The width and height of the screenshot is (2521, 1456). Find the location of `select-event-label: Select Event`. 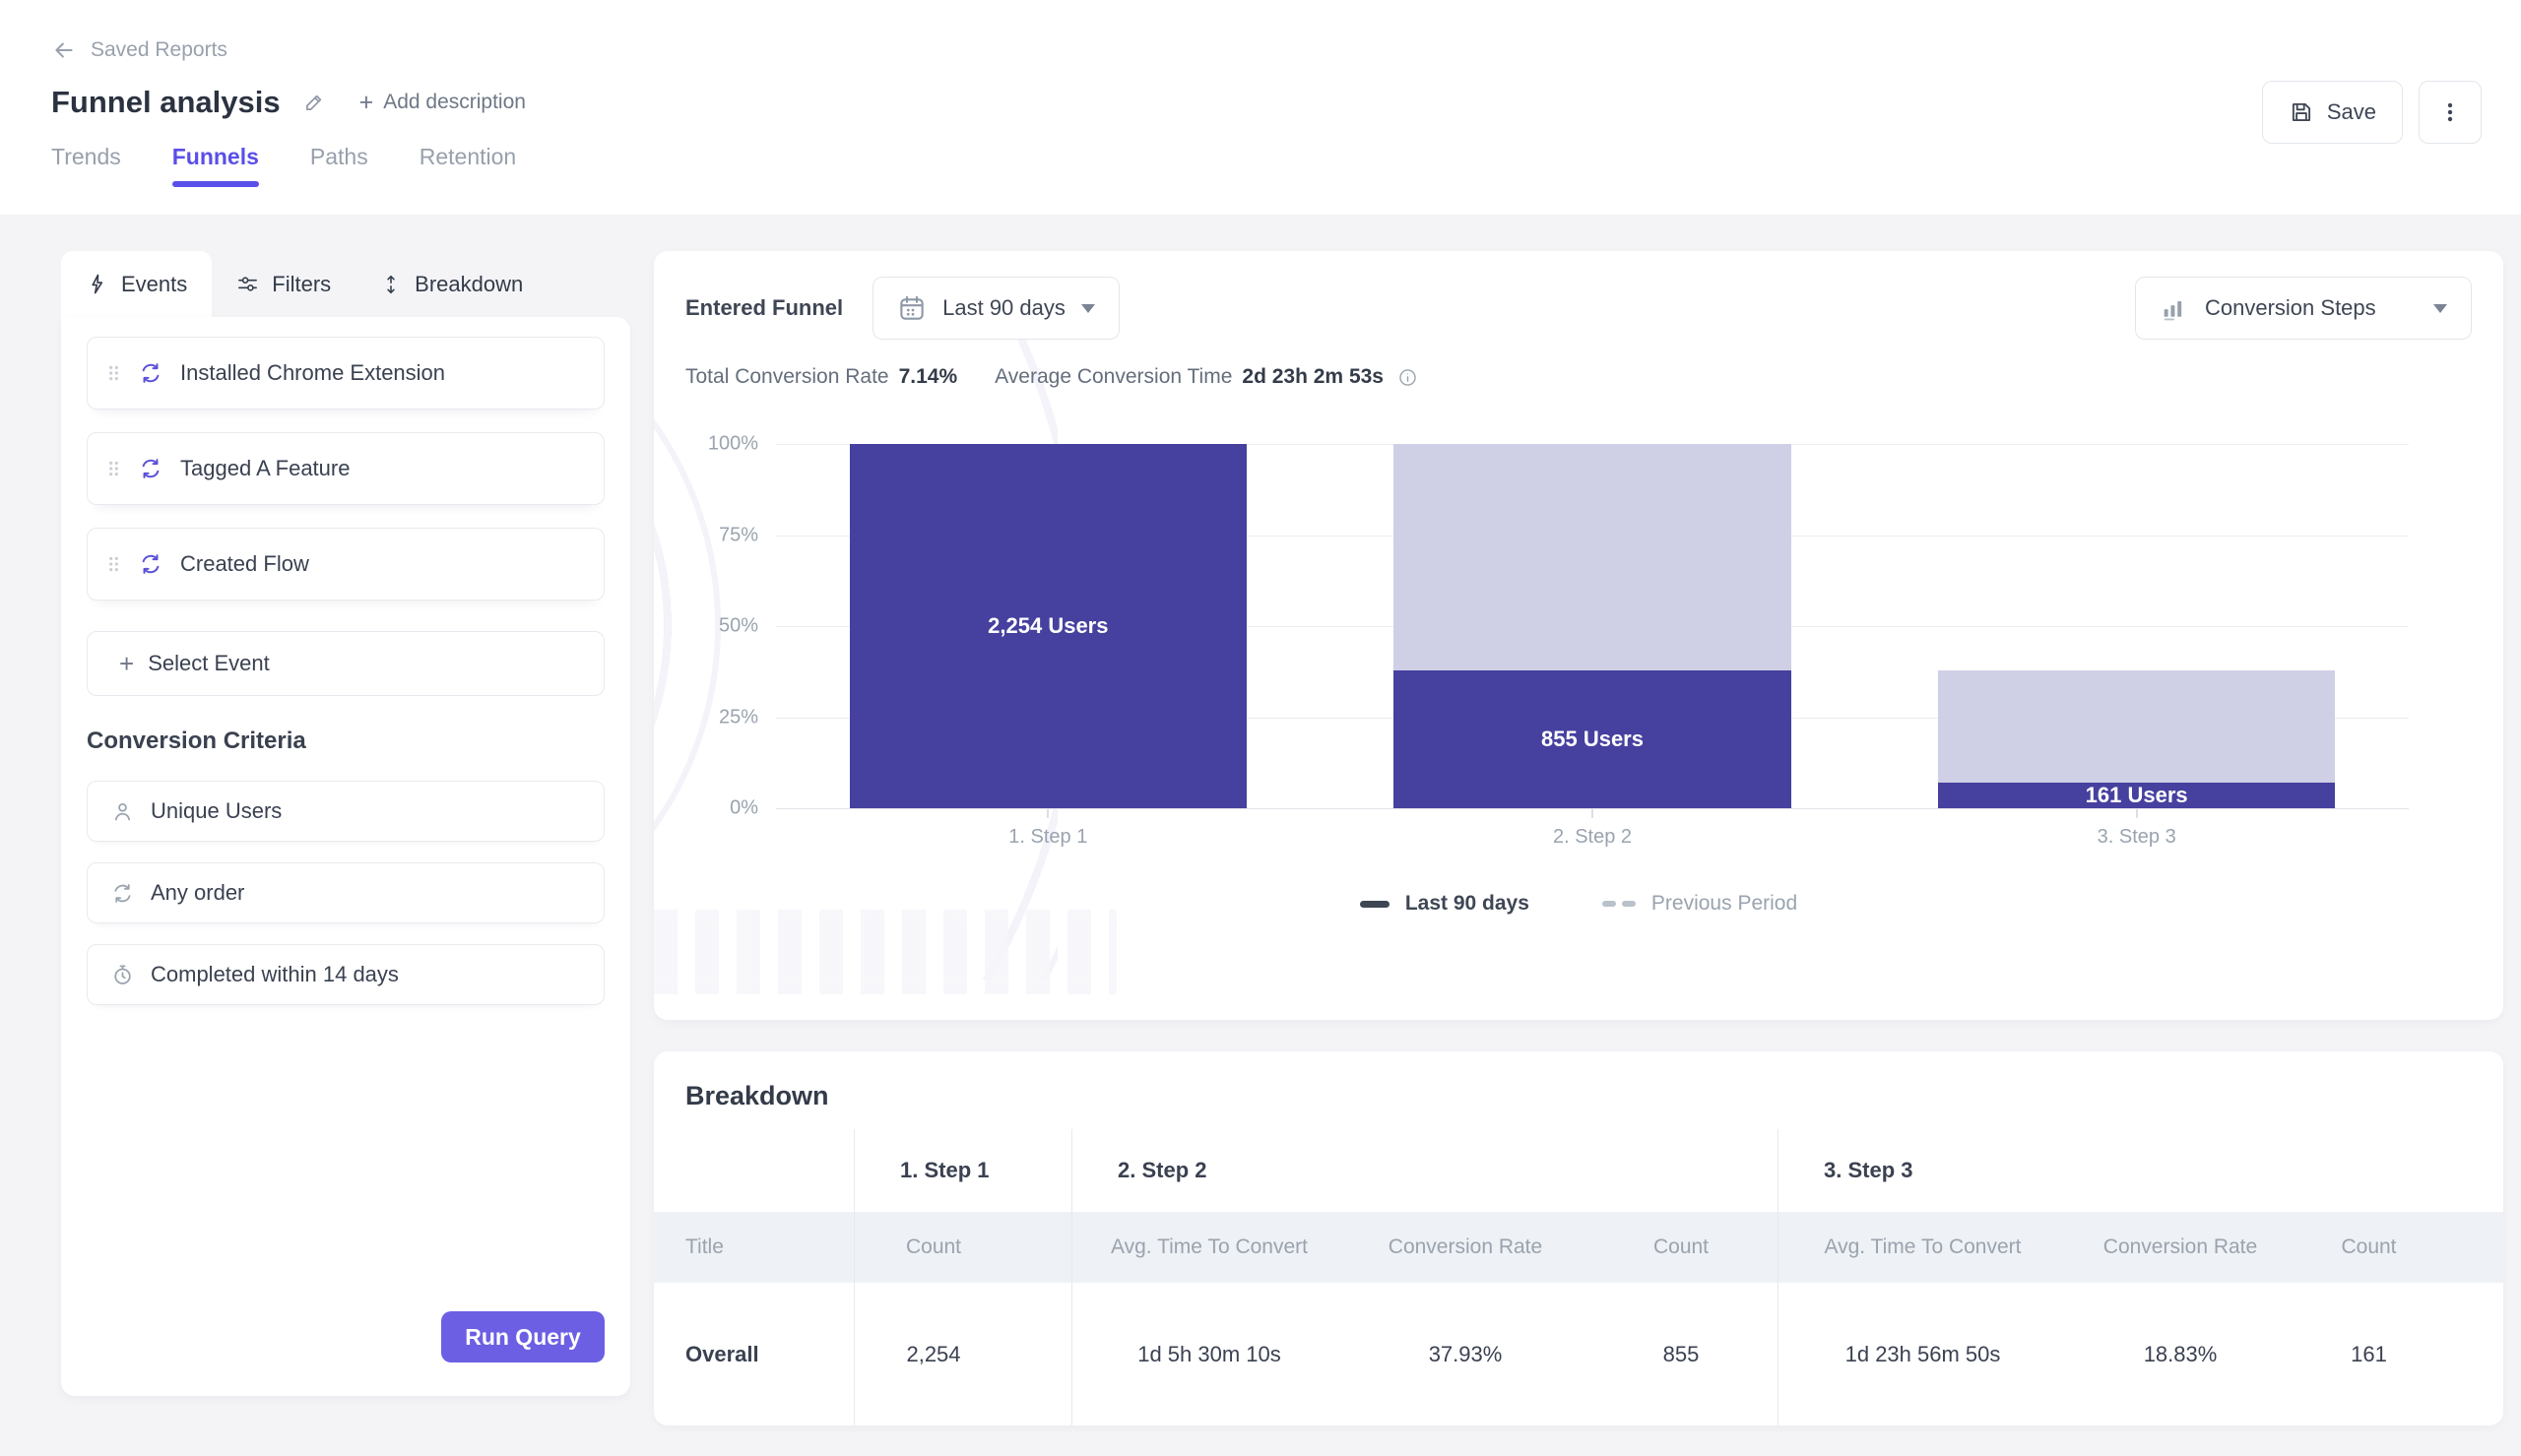

select-event-label: Select Event is located at coordinates (209, 663).